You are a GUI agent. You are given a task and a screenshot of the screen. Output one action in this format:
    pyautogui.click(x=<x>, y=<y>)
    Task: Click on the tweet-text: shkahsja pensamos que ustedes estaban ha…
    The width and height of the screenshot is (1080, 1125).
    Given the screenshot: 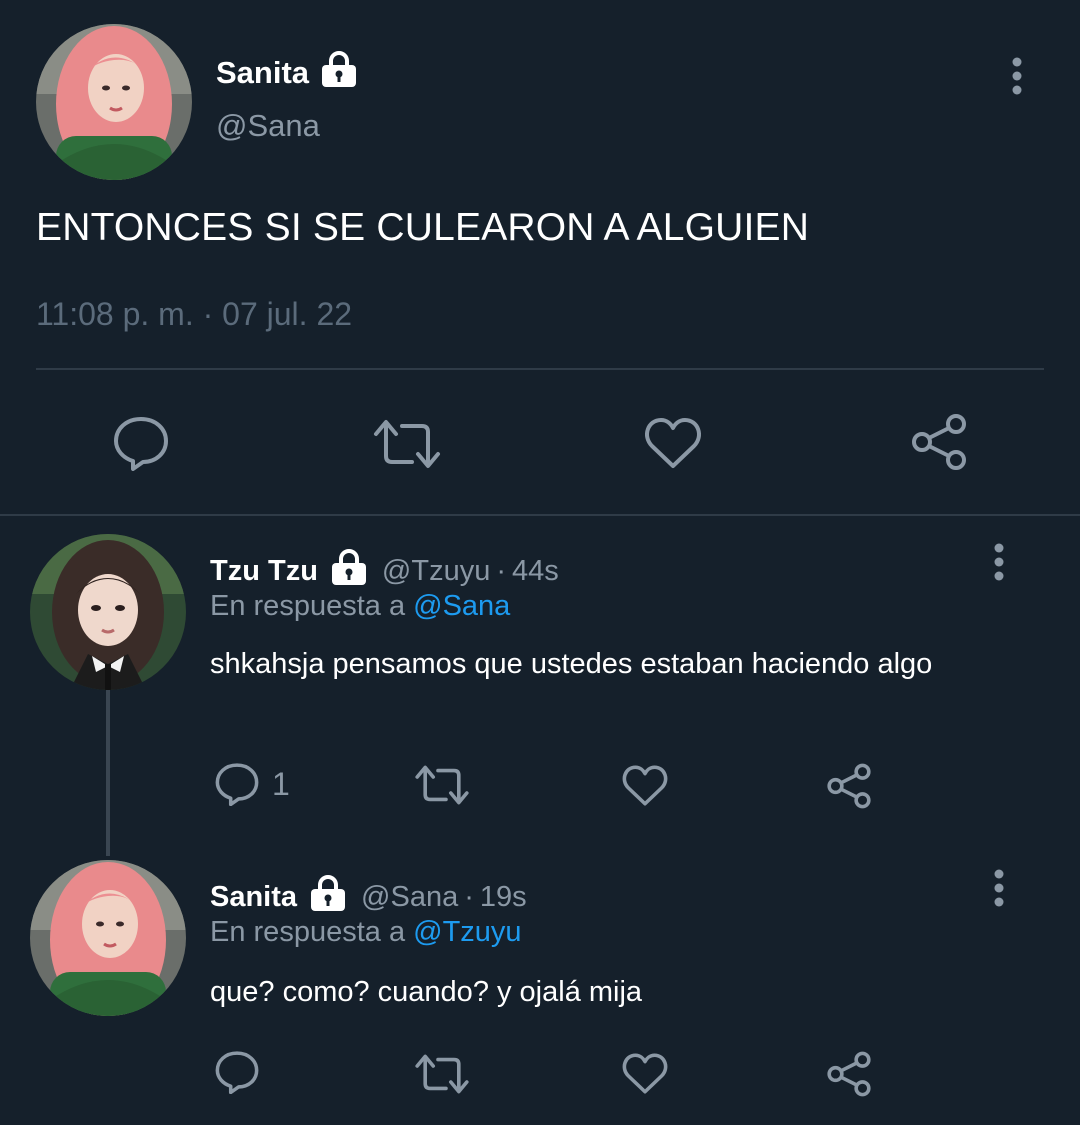 What is the action you would take?
    pyautogui.click(x=571, y=664)
    